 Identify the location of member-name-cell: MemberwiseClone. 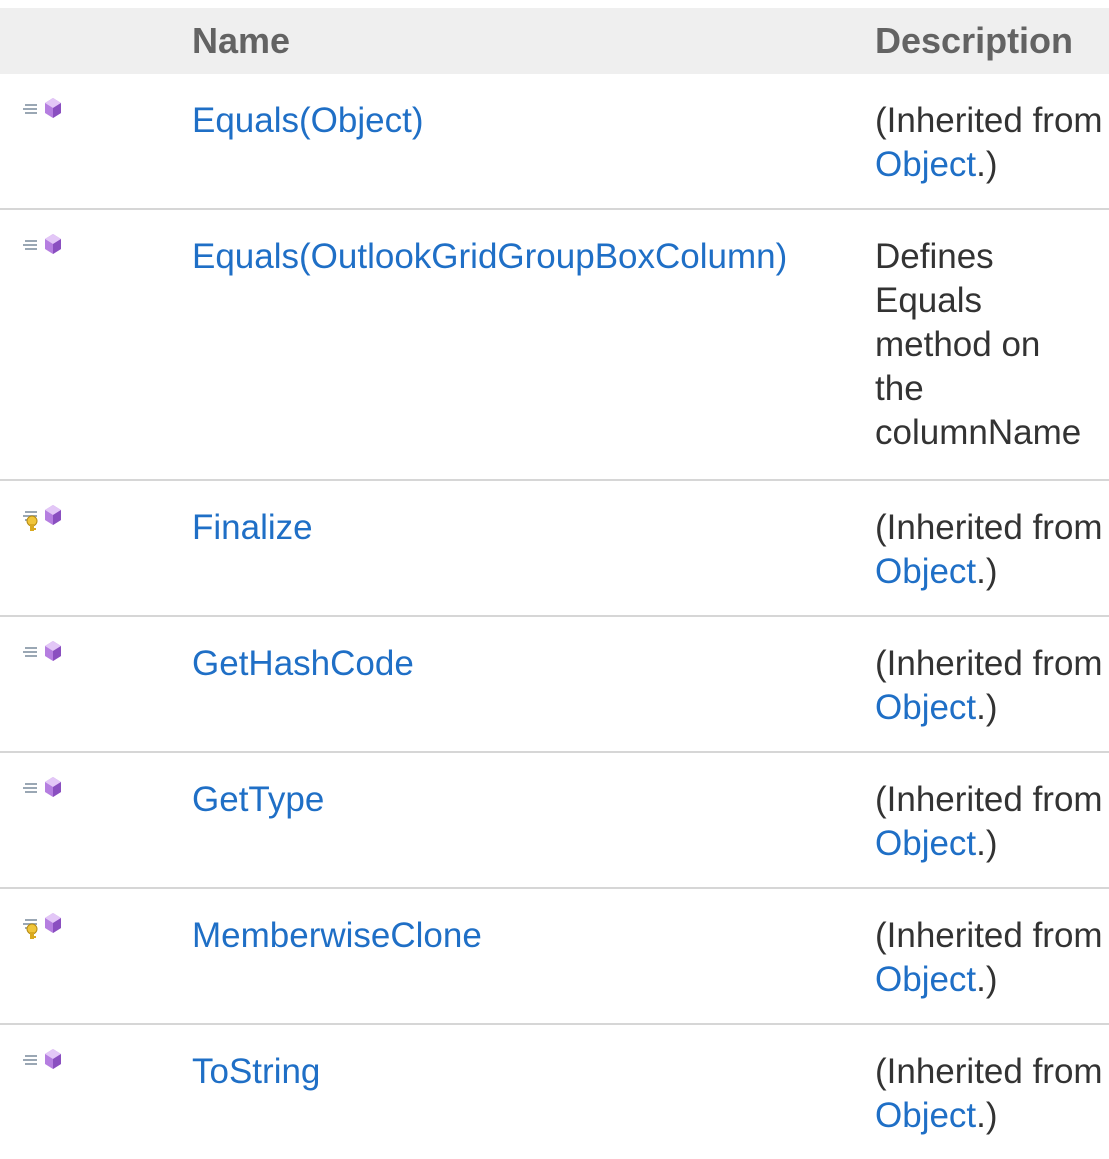
(520, 956).